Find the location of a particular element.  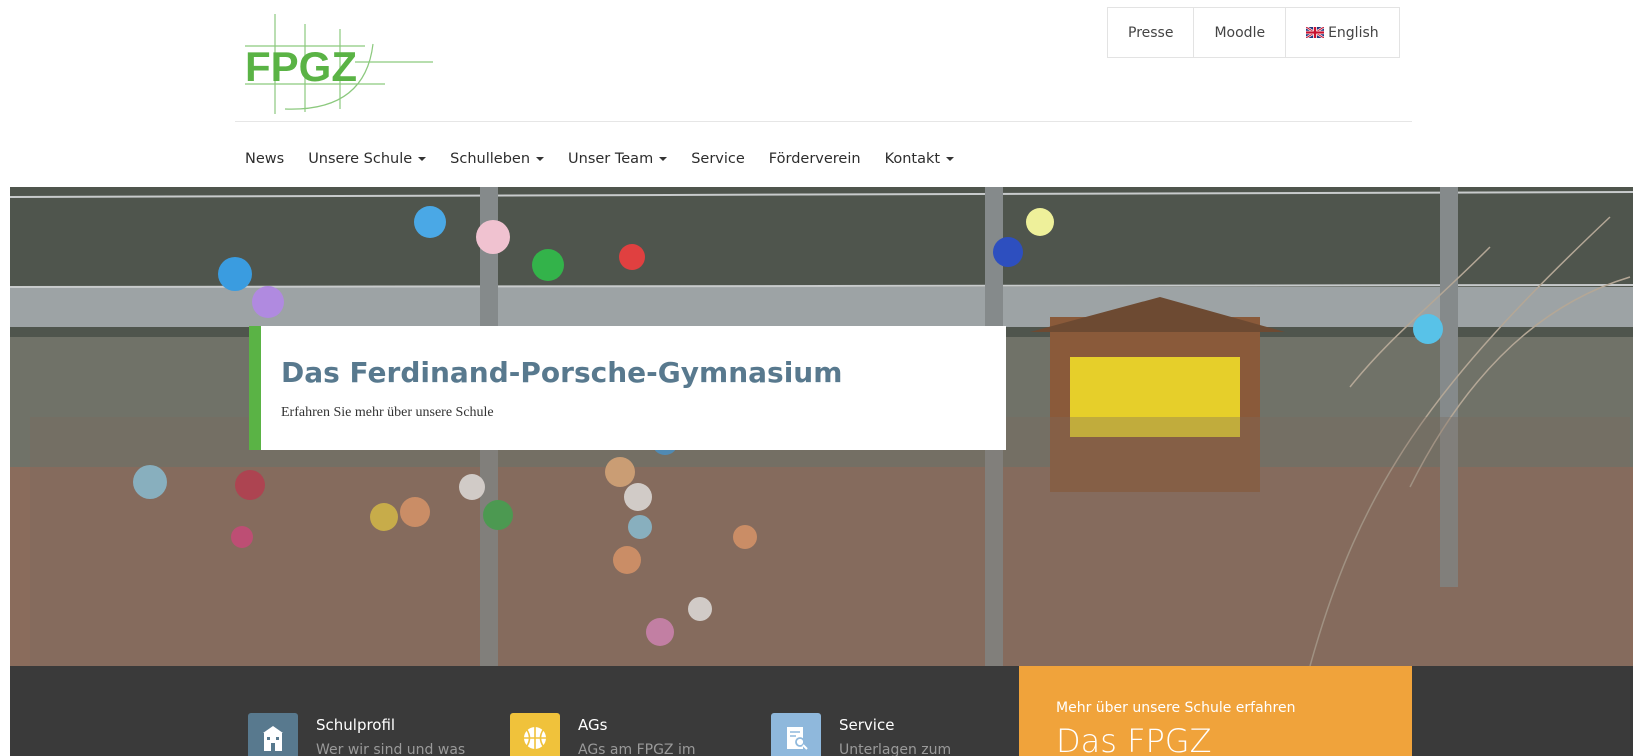

feature-title: AGs is located at coordinates (593, 725).